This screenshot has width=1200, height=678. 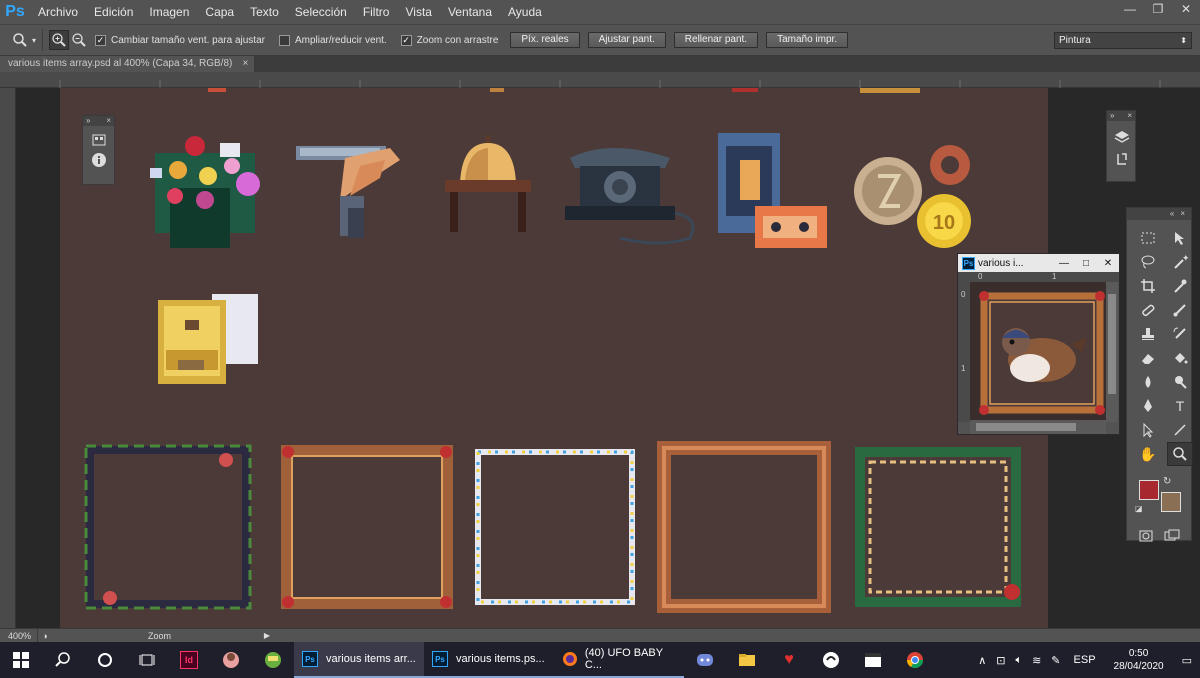 I want to click on maximize-icon: □, so click(x=1086, y=263).